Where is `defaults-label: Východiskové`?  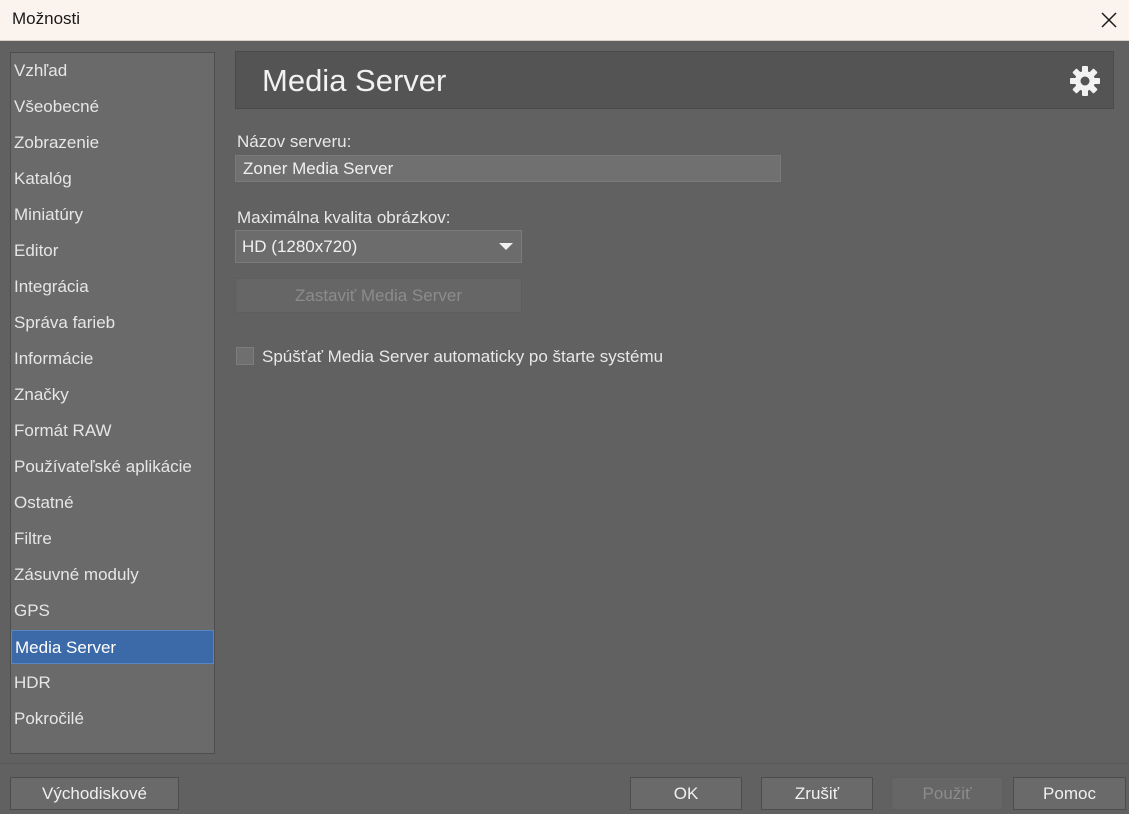
defaults-label: Východiskové is located at coordinates (94, 793).